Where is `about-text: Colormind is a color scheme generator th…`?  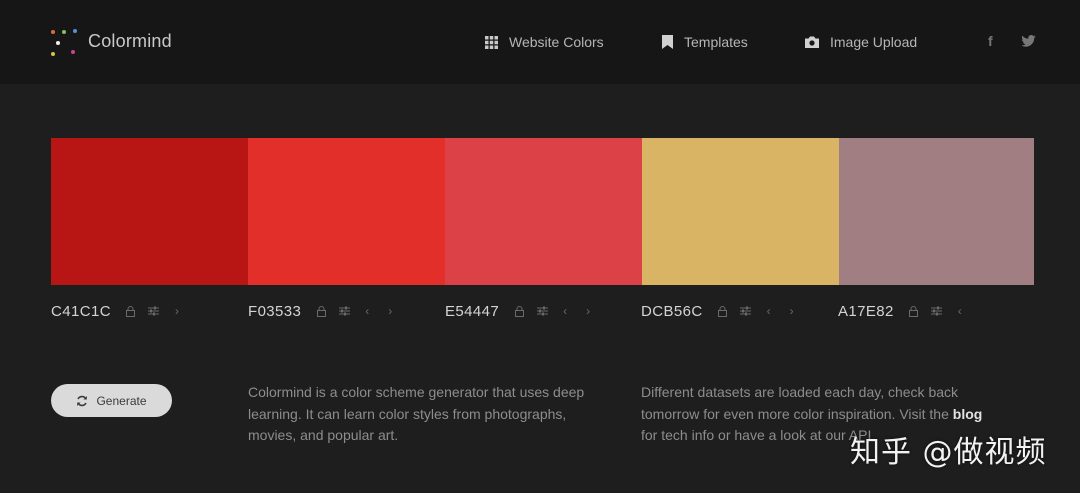 about-text: Colormind is a color scheme generator th… is located at coordinates (416, 413).